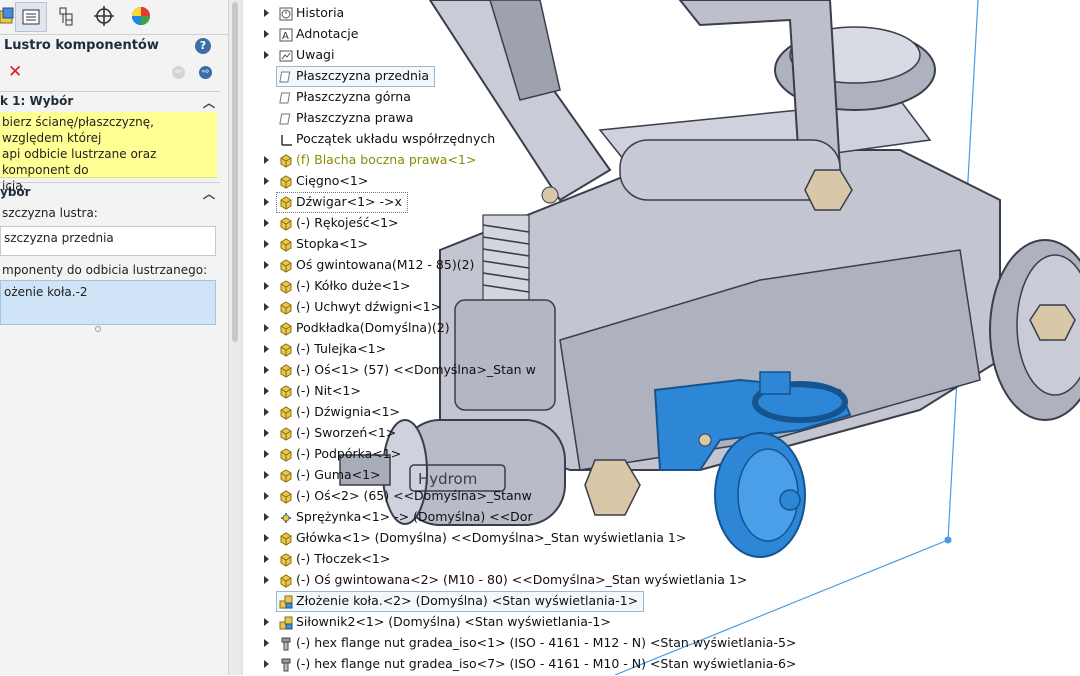 The height and width of the screenshot is (676, 1080). I want to click on selection-section-header: ybór ︿, so click(114, 194).